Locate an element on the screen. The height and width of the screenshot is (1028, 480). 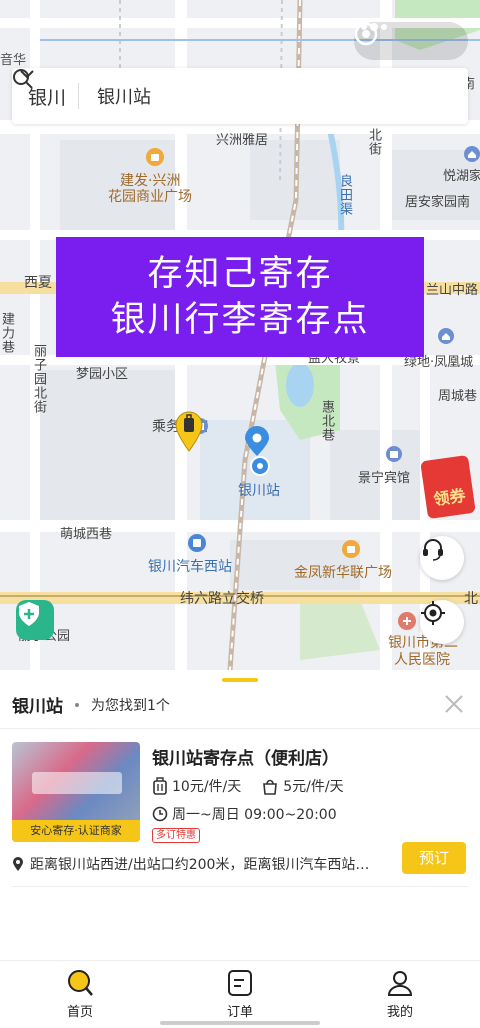
map-label-liangtian: 良田渠 is located at coordinates (344, 195).